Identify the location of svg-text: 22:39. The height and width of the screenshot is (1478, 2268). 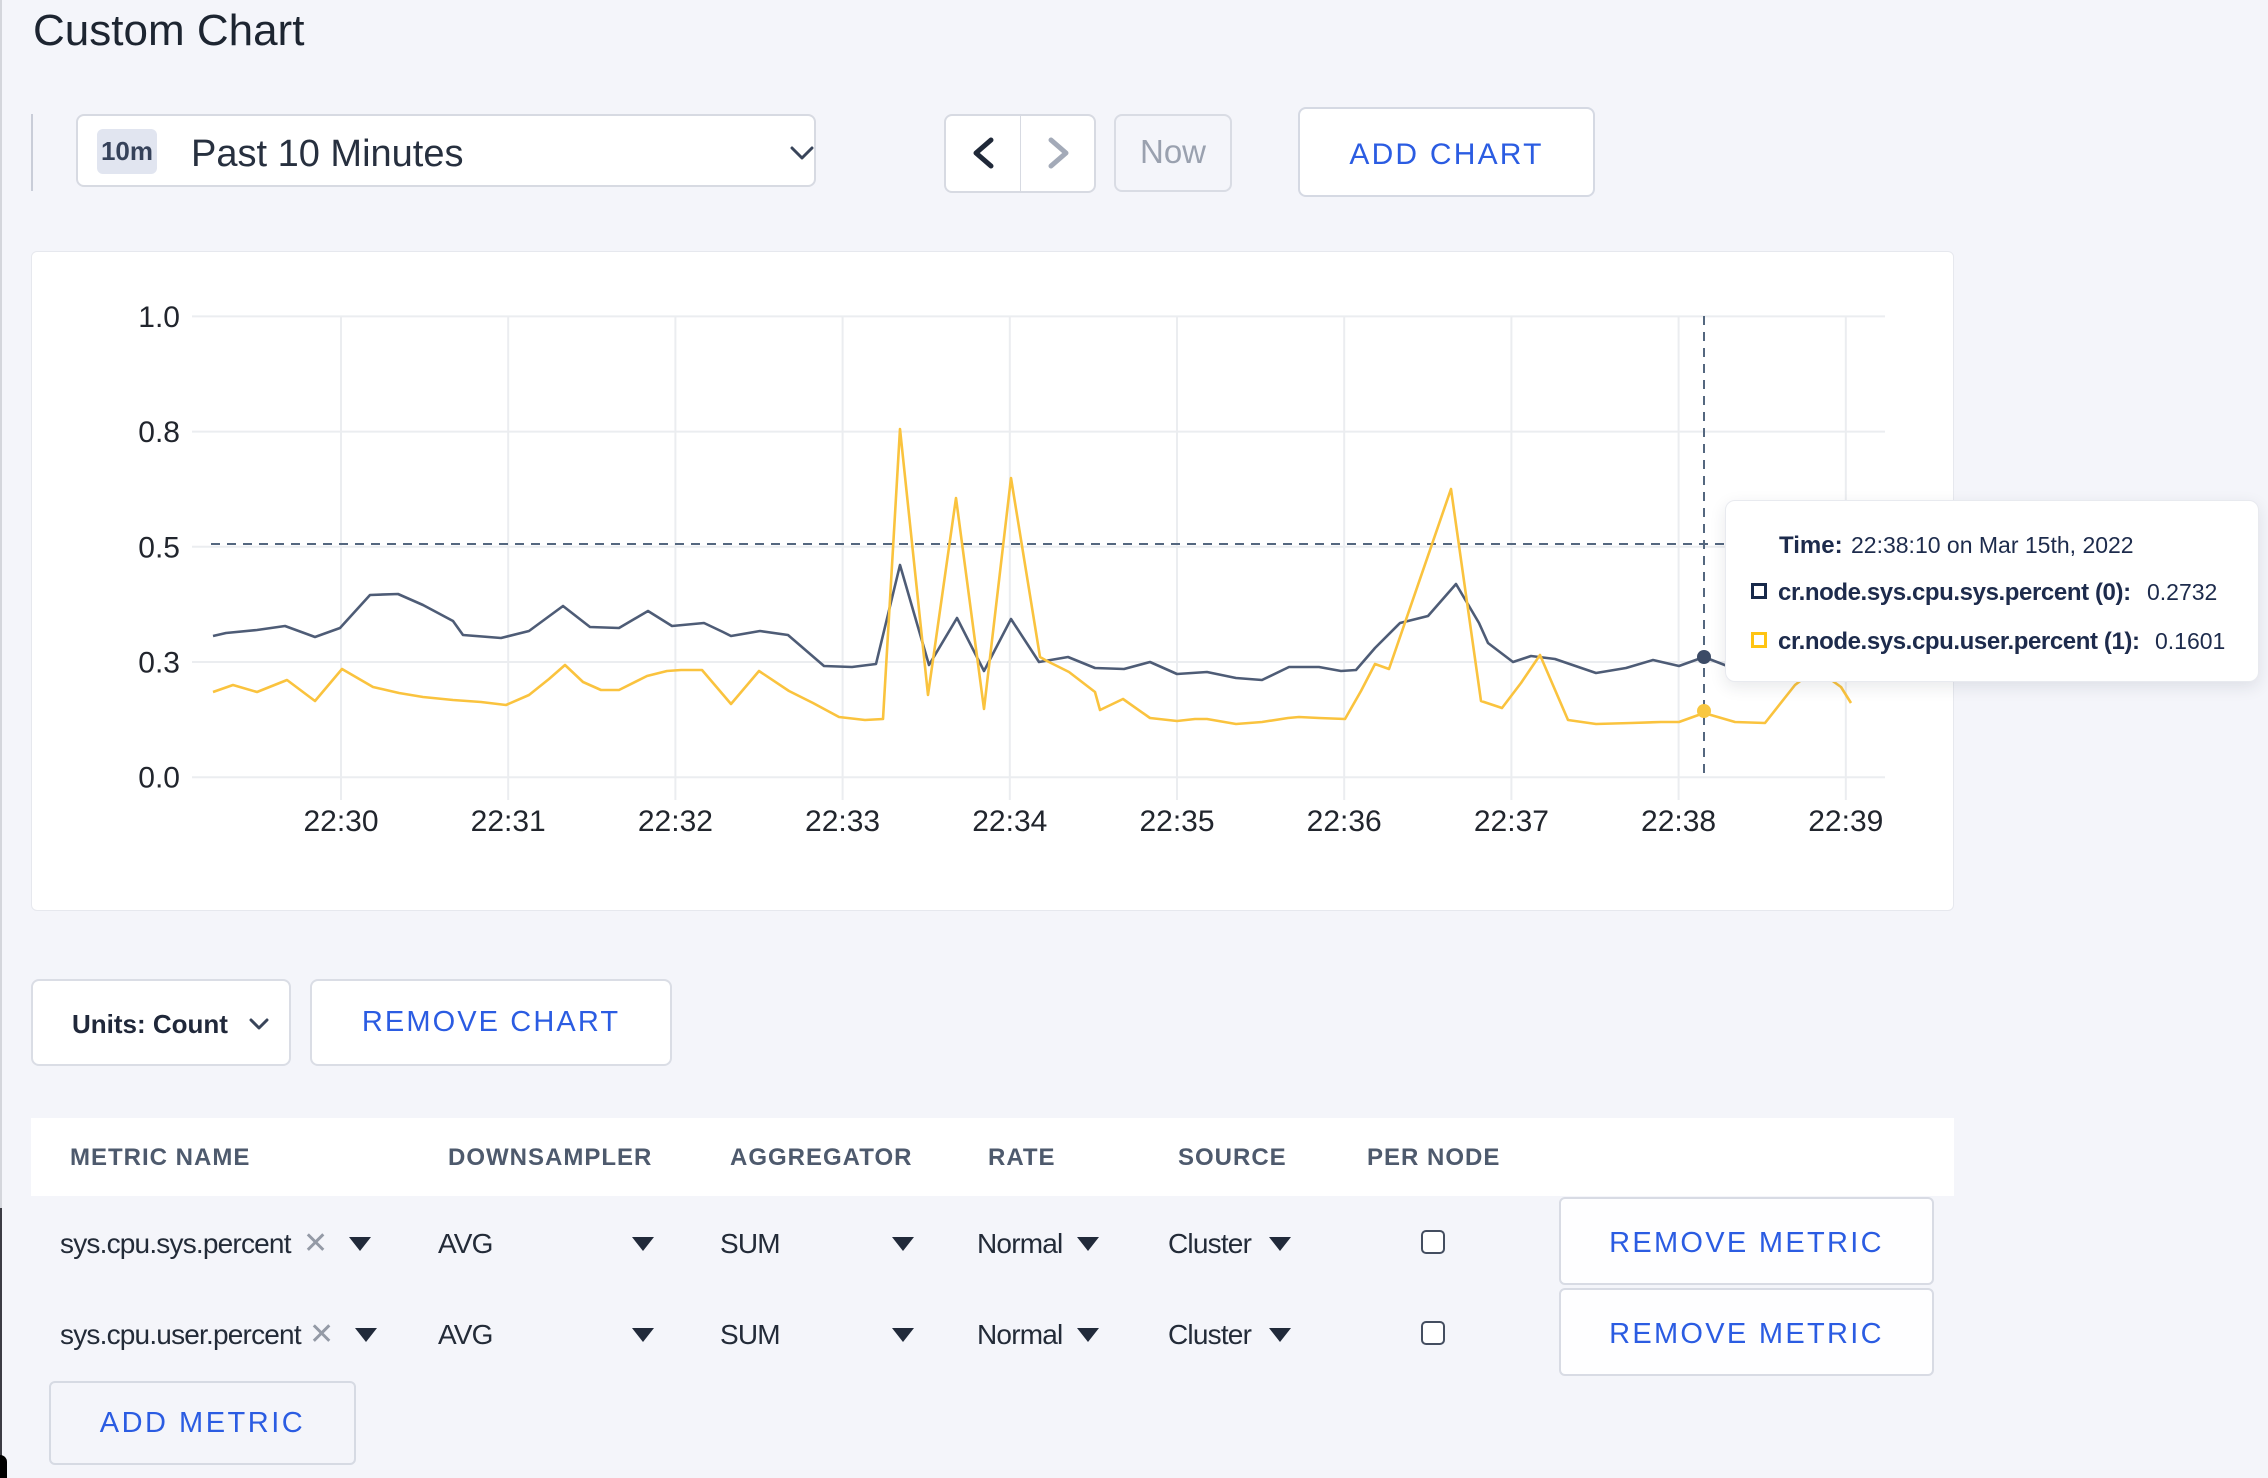
(1845, 821).